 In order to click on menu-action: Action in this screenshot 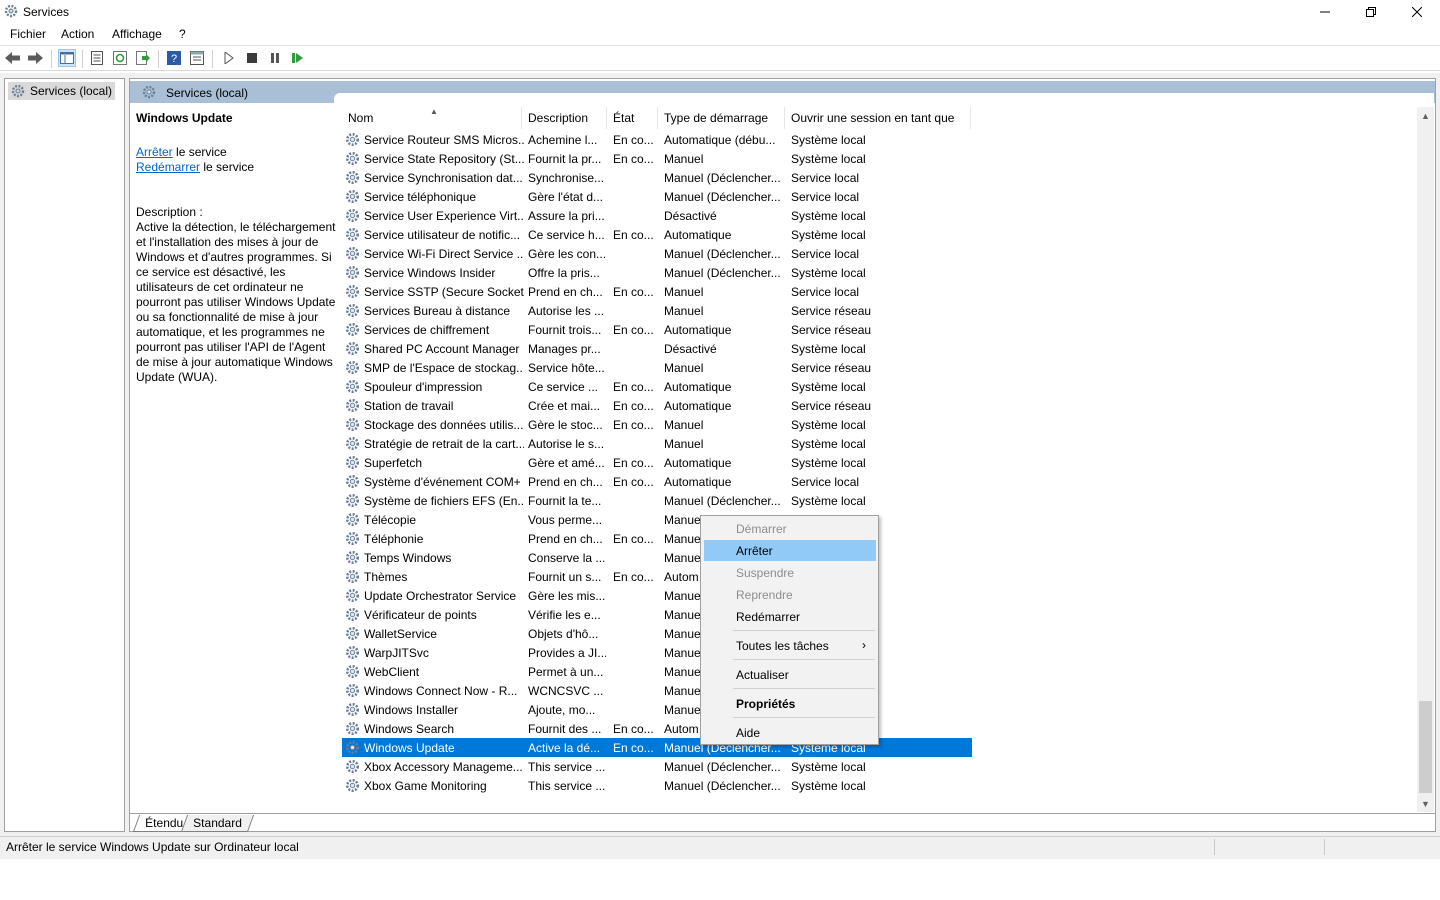, I will do `click(77, 34)`.